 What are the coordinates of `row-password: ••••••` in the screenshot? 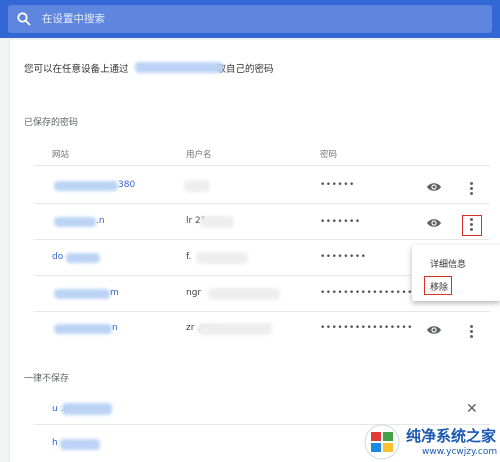 It's located at (337, 185).